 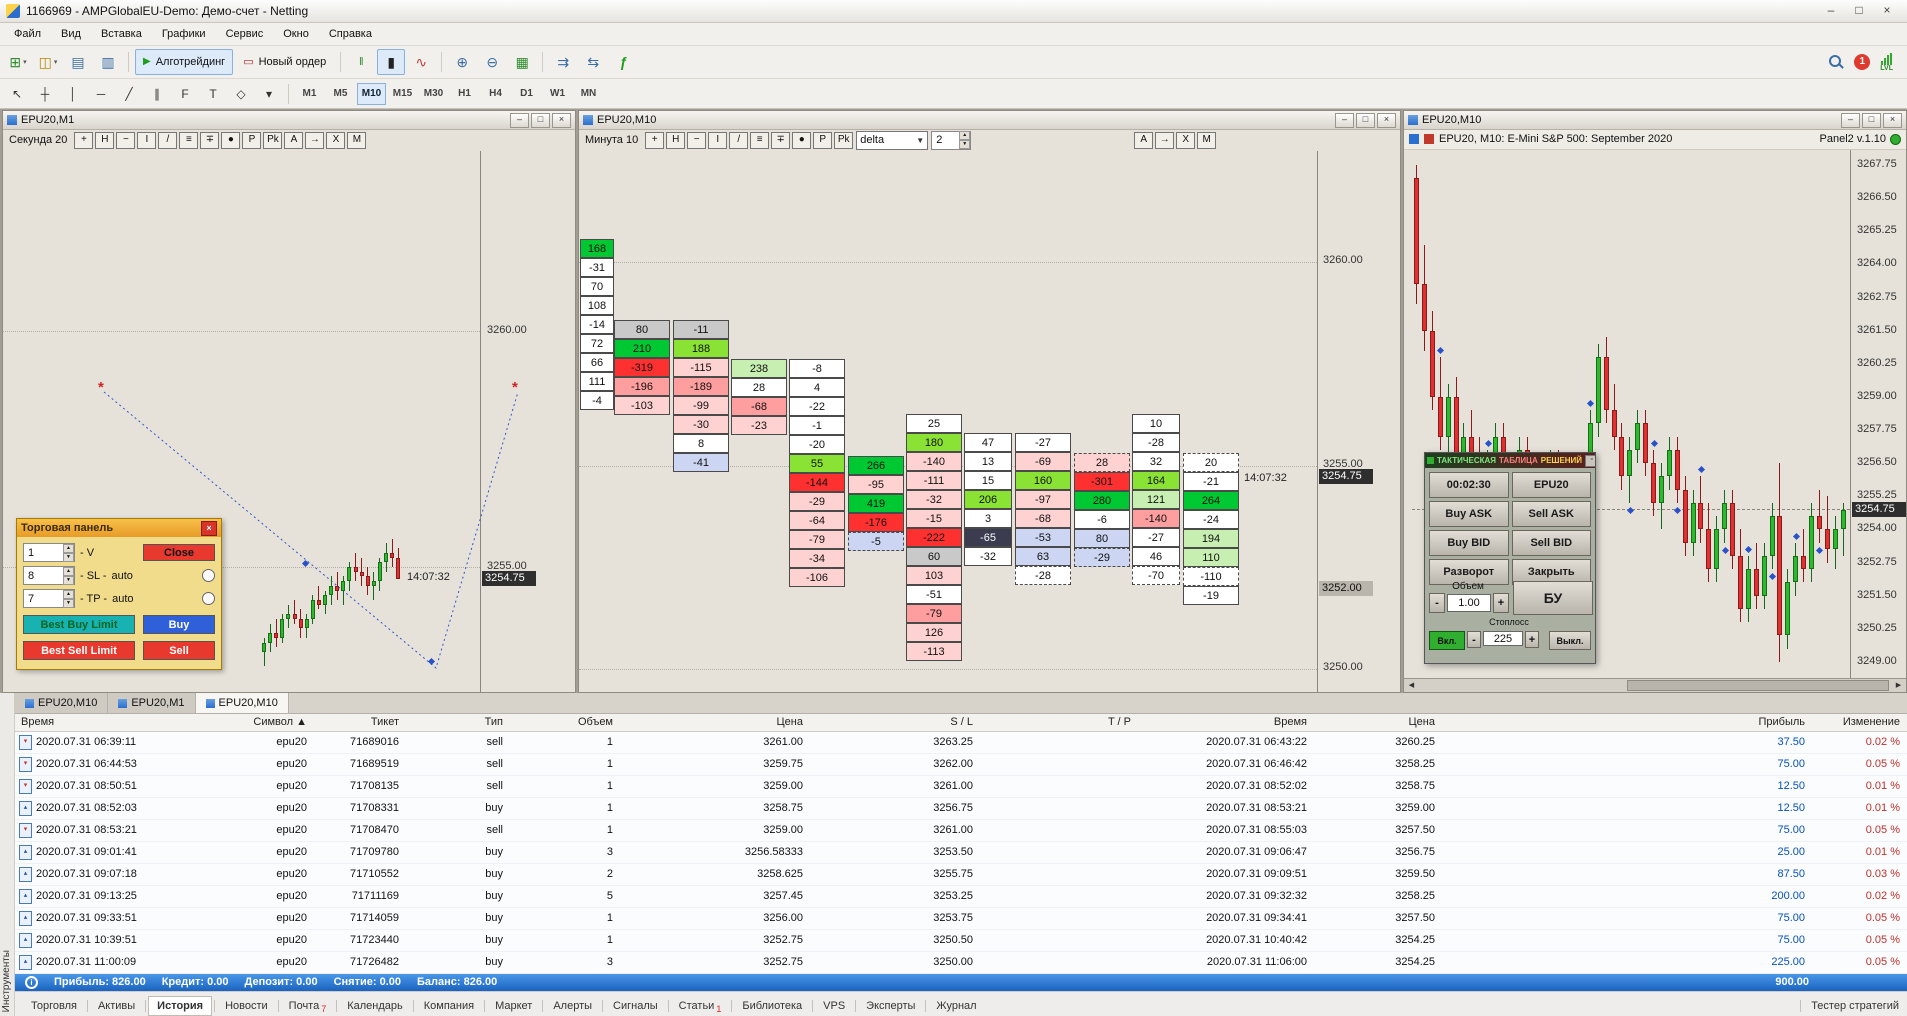 I want to click on scrollbar-track, so click(x=1655, y=685).